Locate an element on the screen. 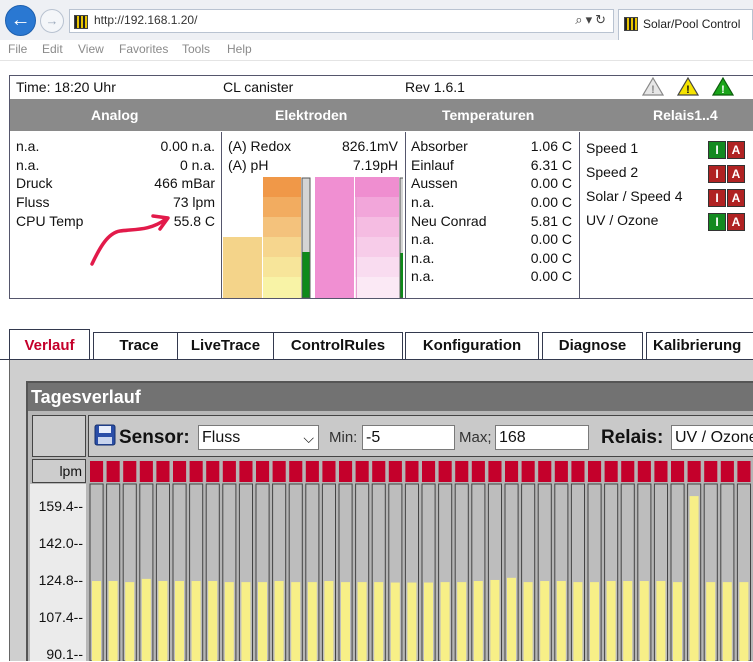  analog-label: Druck is located at coordinates (34, 183).